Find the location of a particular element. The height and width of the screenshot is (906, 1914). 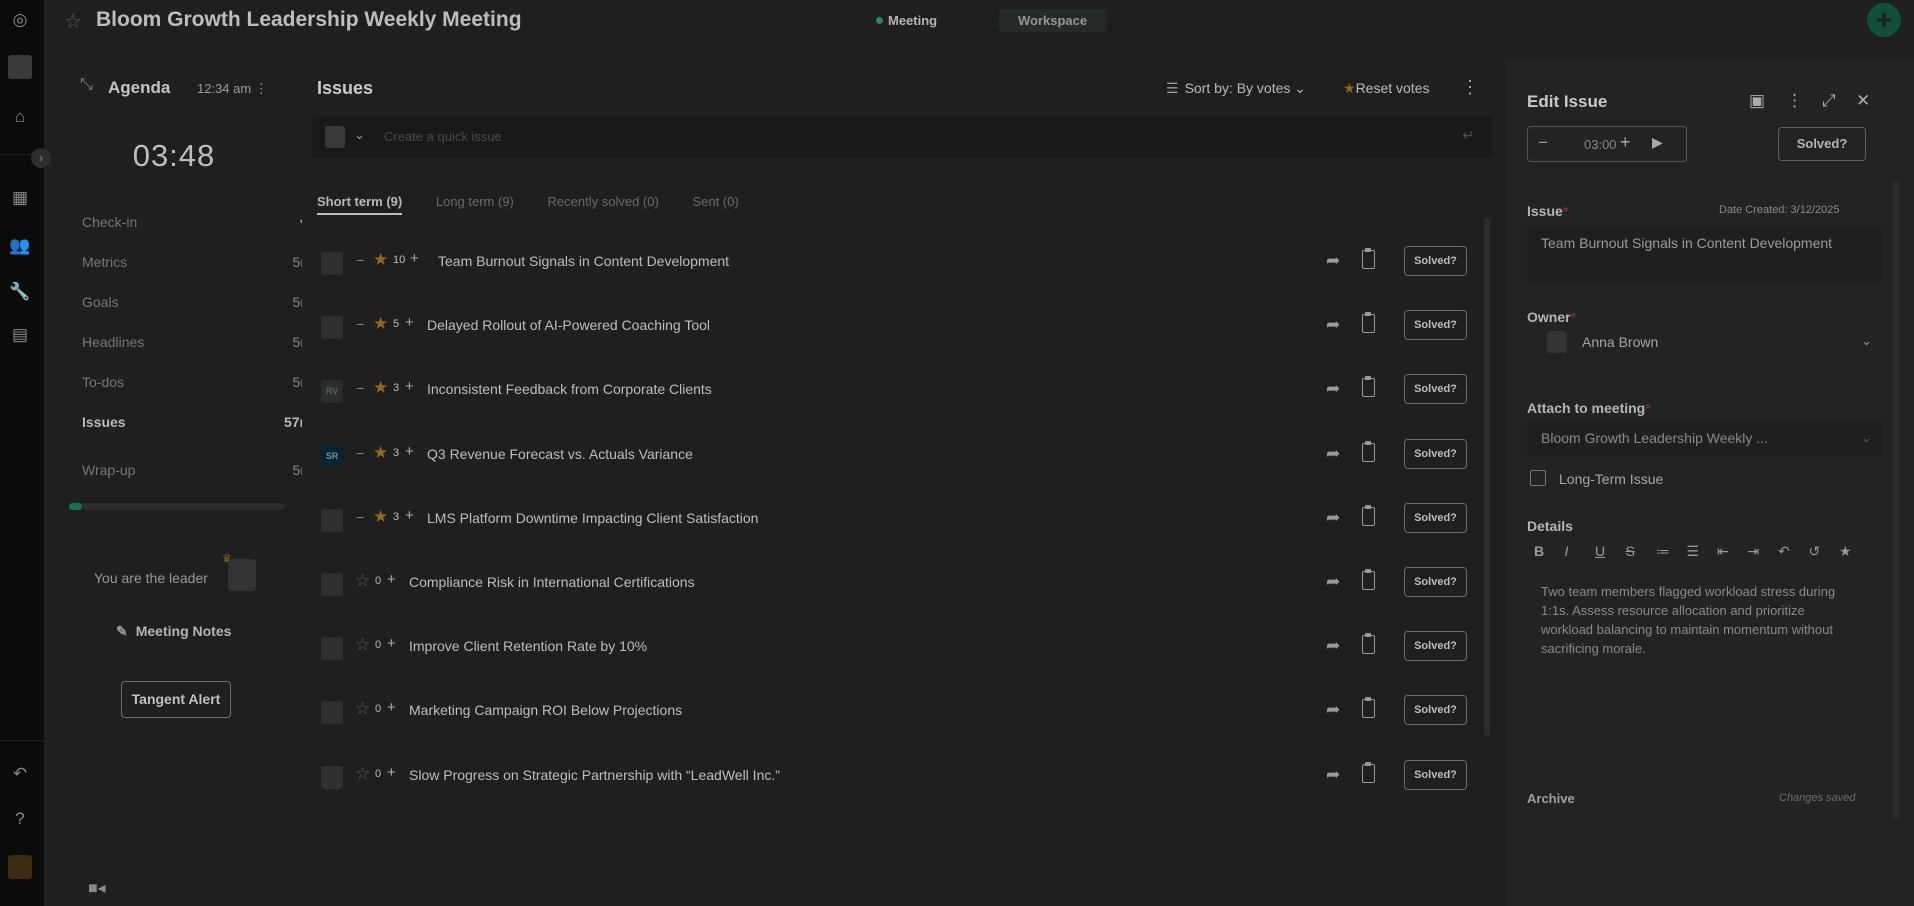

meeting-notes-button: ✎ Meeting Notes is located at coordinates (173, 631).